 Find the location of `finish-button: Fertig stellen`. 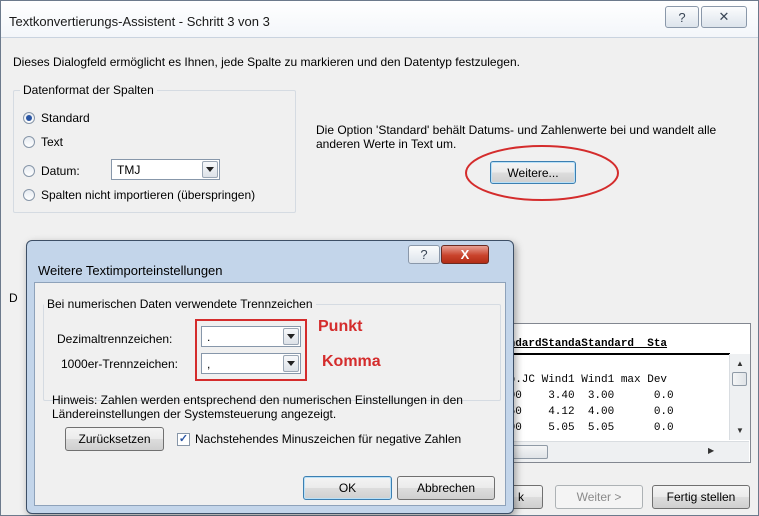

finish-button: Fertig stellen is located at coordinates (701, 497).